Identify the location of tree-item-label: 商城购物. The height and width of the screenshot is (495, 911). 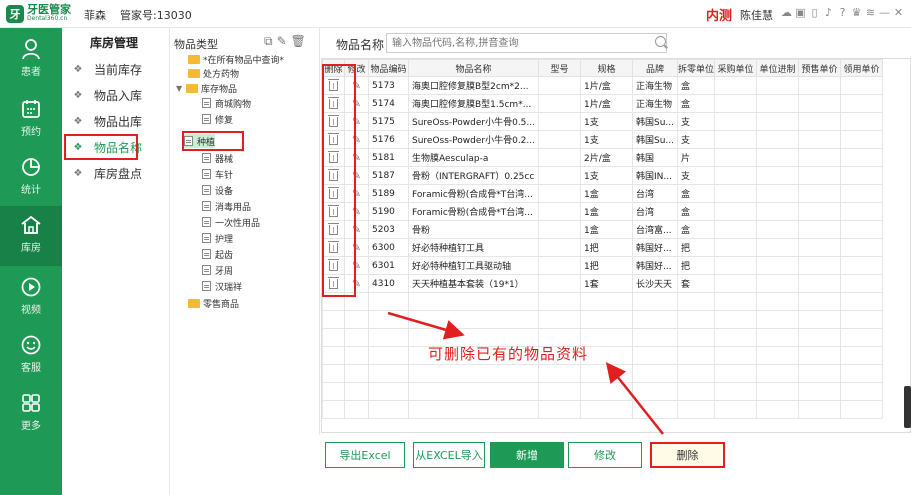
(233, 104).